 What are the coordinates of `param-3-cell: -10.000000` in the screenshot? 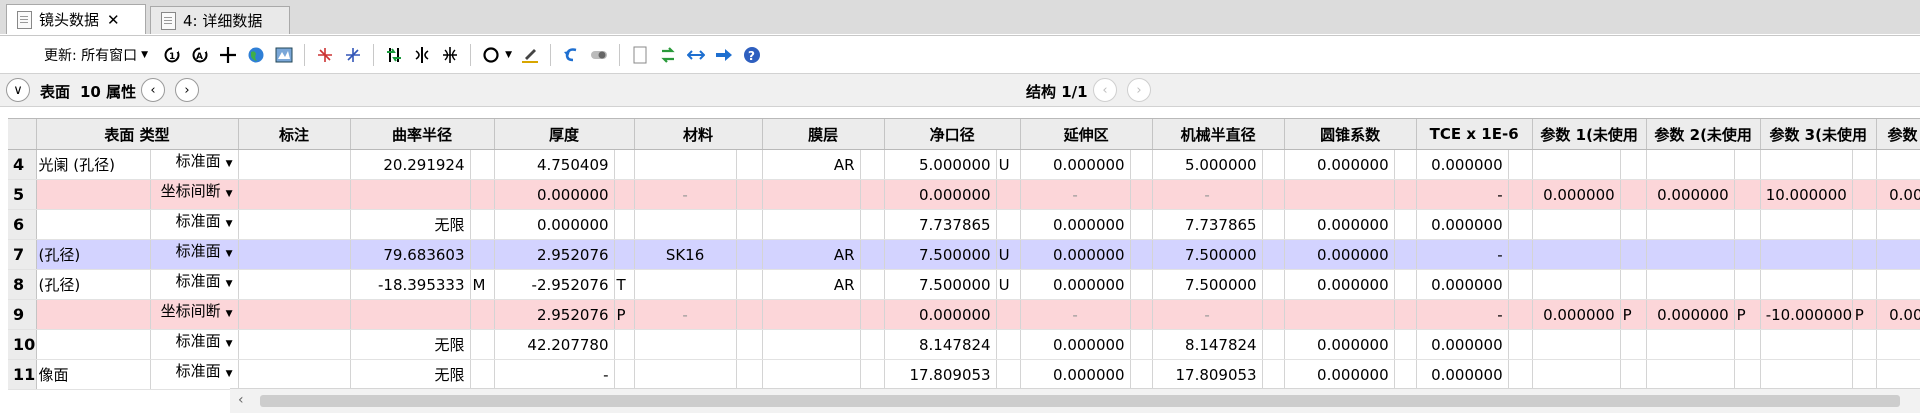 It's located at (1806, 314).